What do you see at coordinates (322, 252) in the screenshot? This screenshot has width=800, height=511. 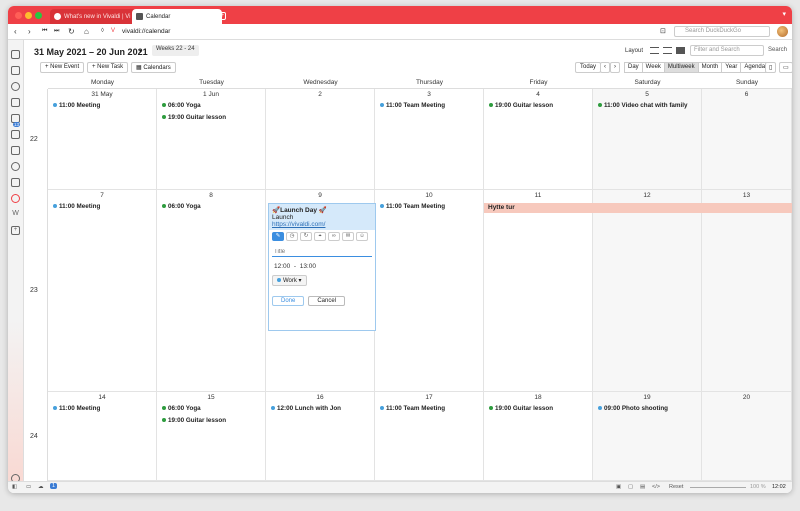 I see `event-title-input` at bounding box center [322, 252].